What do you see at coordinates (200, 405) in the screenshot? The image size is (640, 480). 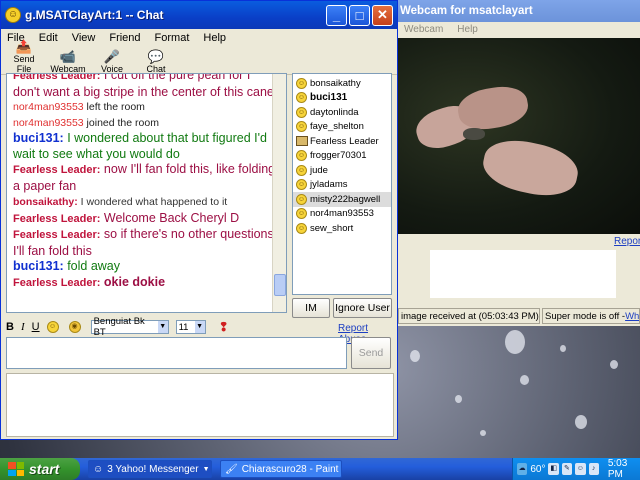 I see `ad-area` at bounding box center [200, 405].